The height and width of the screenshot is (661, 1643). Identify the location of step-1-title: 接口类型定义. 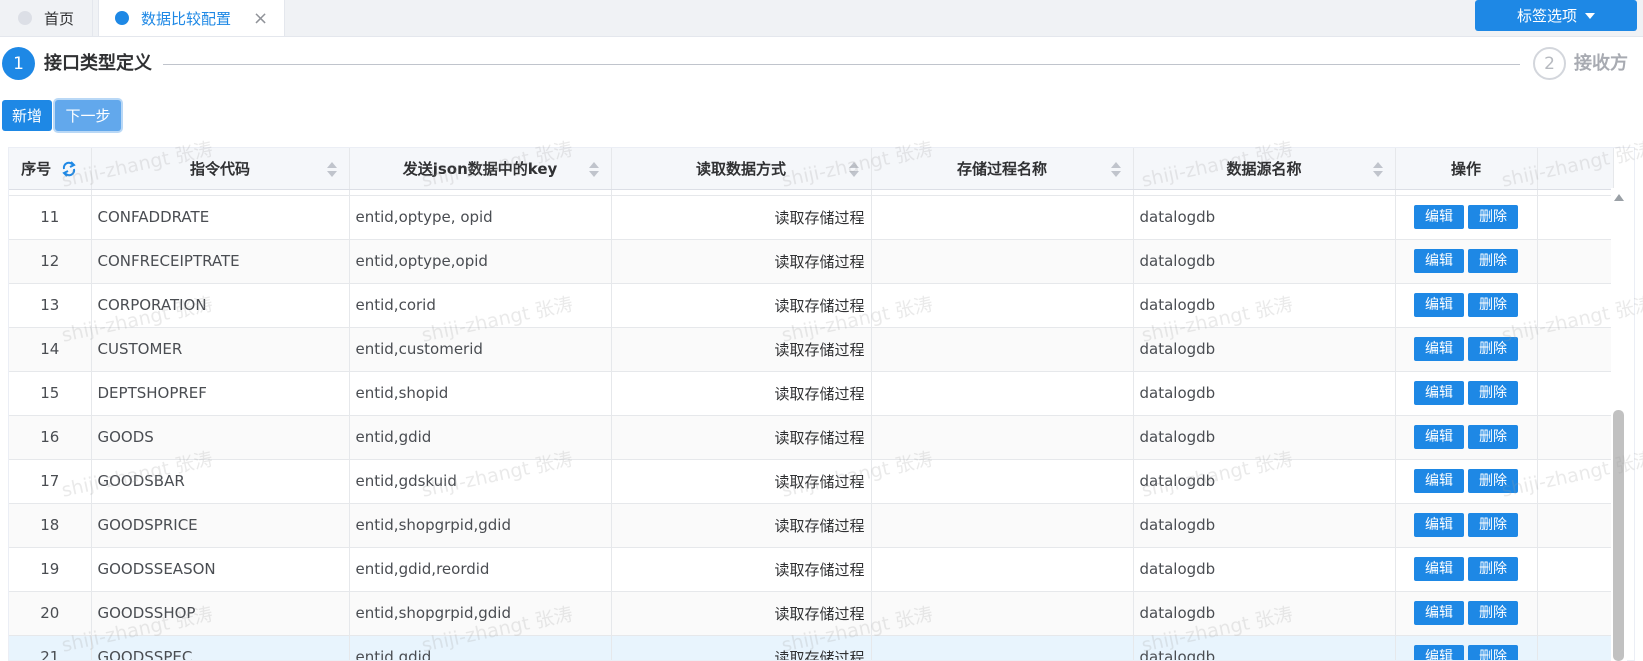
(98, 63).